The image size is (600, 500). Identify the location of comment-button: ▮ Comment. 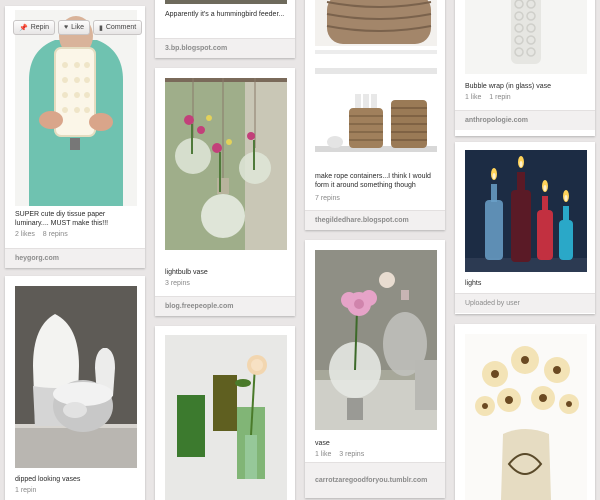
(118, 27).